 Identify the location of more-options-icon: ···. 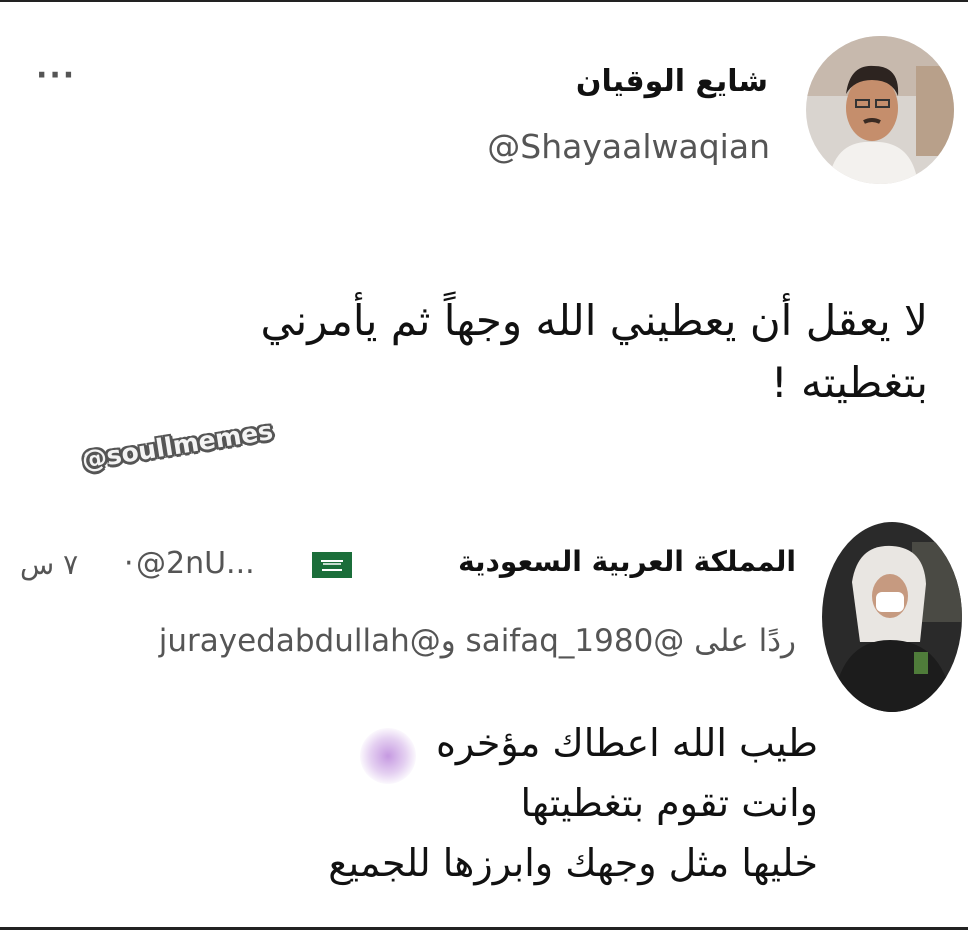
(56, 75).